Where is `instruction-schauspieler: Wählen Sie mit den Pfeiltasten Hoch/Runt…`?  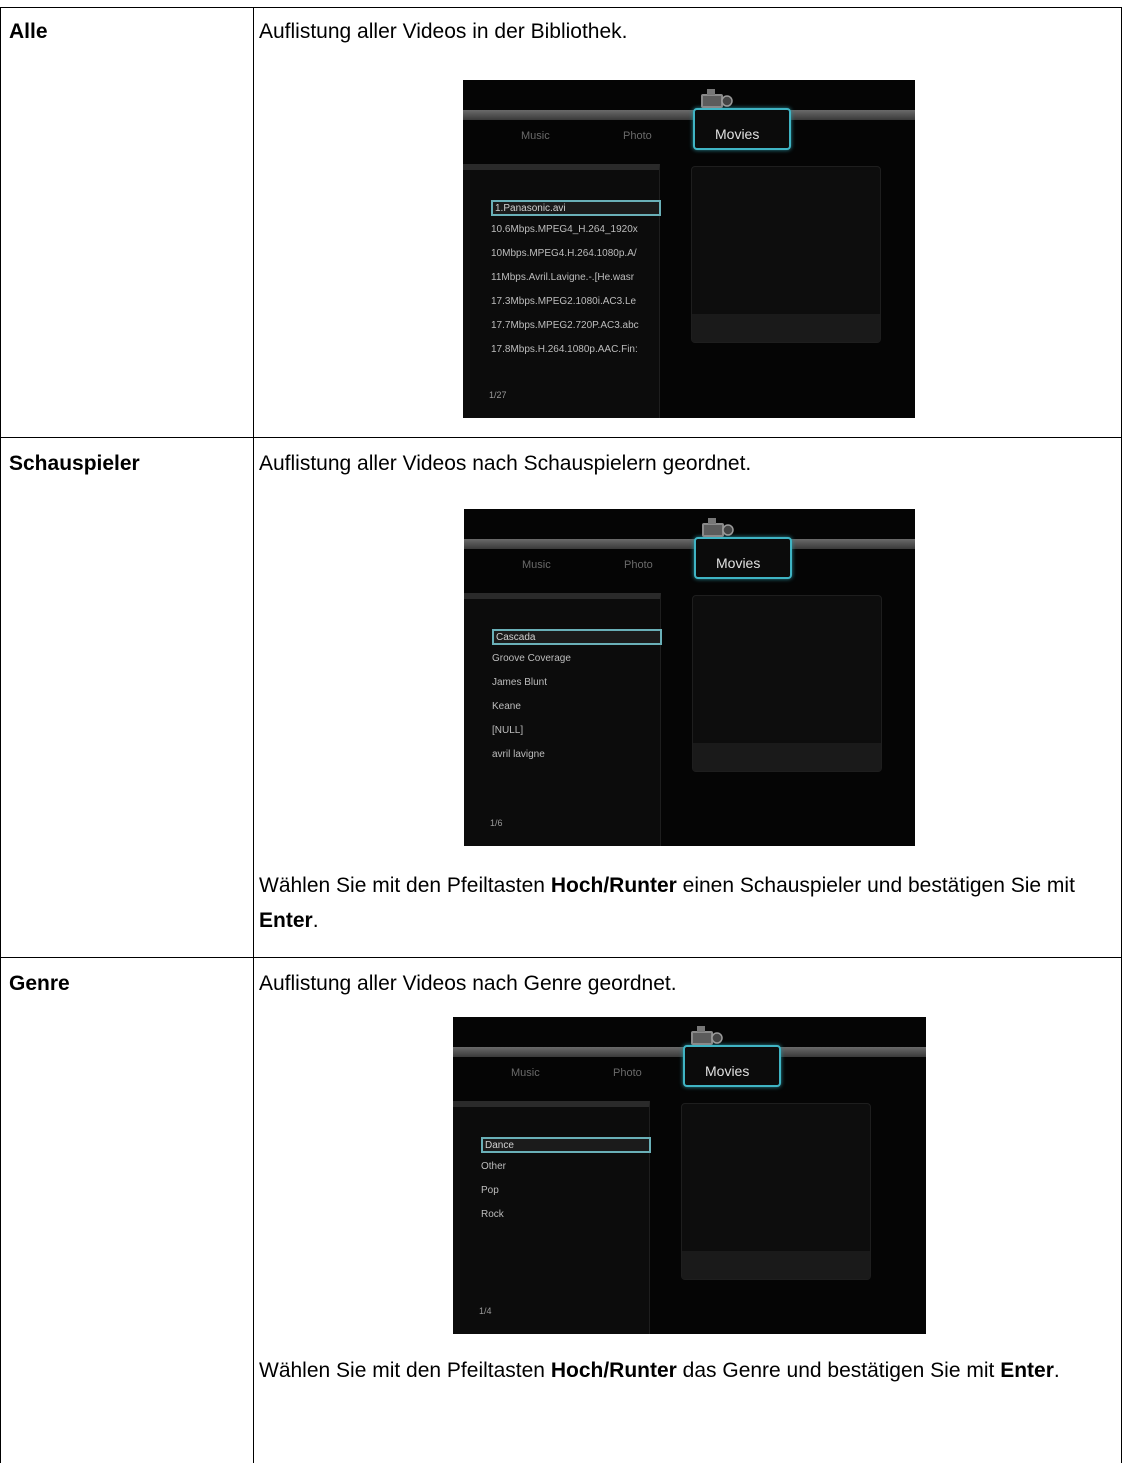
instruction-schauspieler: Wählen Sie mit den Pfeiltasten Hoch/Runt… is located at coordinates (684, 903).